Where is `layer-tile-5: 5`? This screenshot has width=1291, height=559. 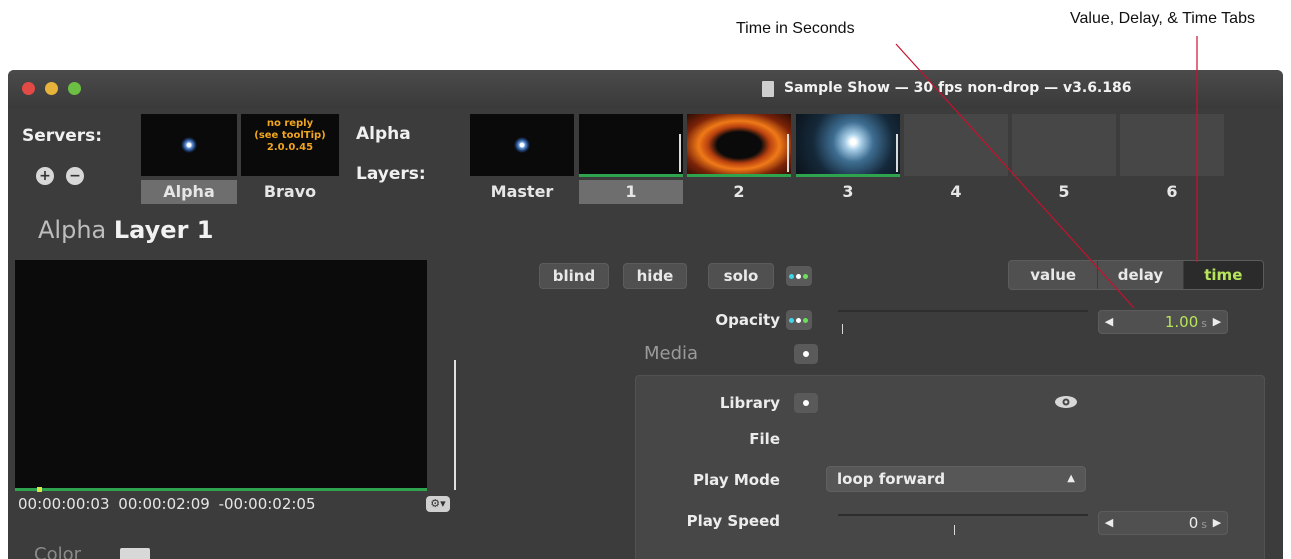 layer-tile-5: 5 is located at coordinates (1064, 160).